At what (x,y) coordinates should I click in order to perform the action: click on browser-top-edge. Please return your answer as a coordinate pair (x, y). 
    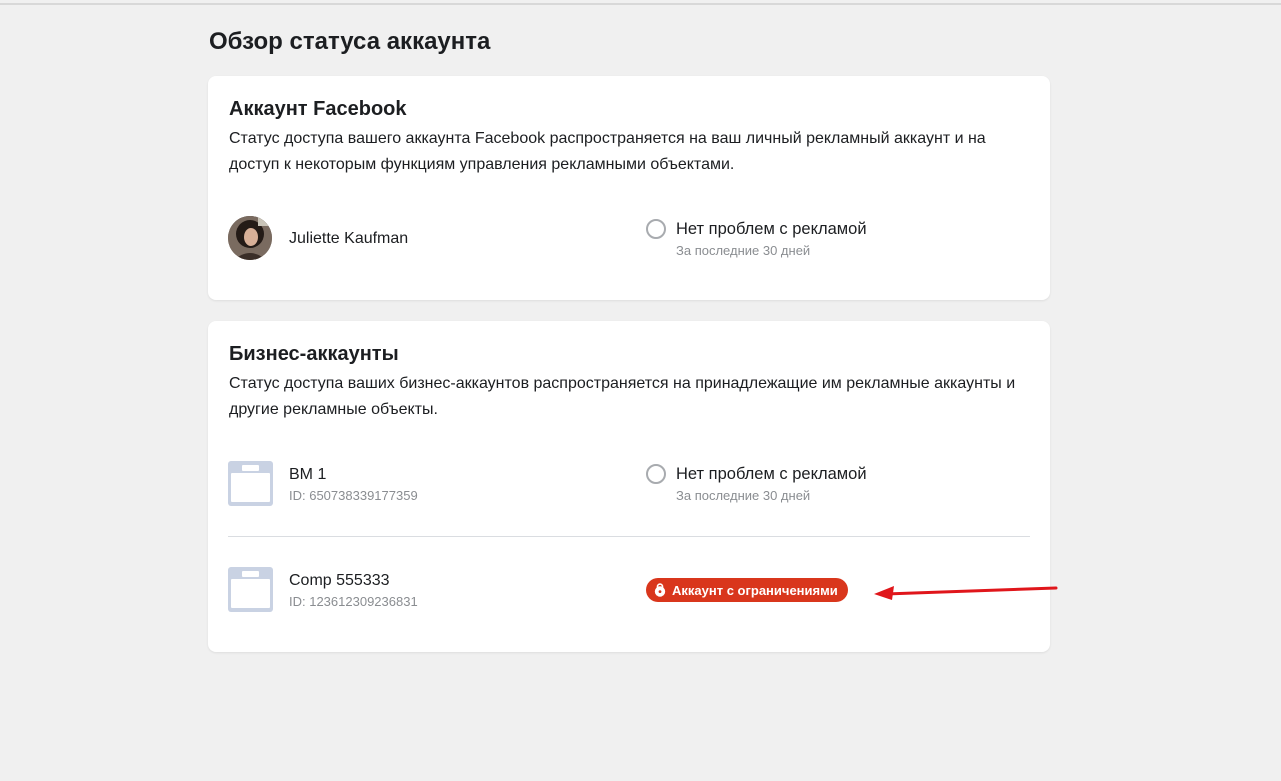
    Looking at the image, I should click on (640, 2).